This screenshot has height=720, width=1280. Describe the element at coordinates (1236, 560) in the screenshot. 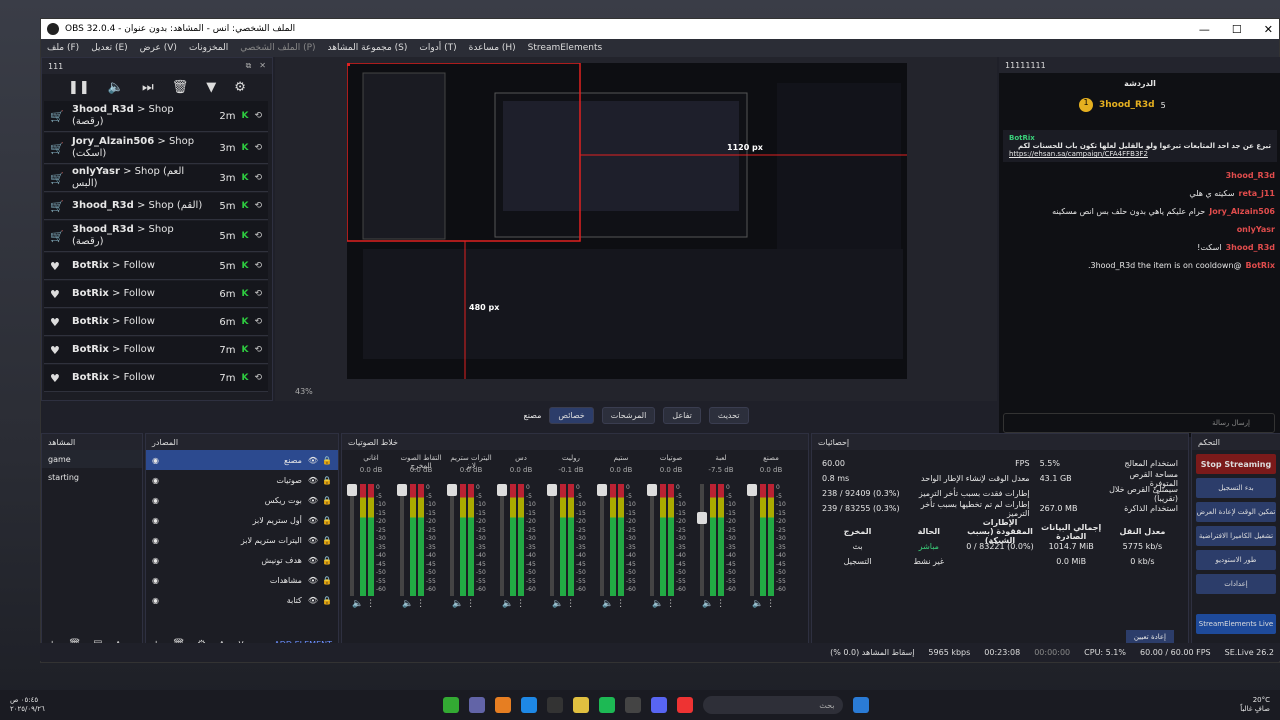

I see `studio-mode-button: طور الاستوديو` at that location.